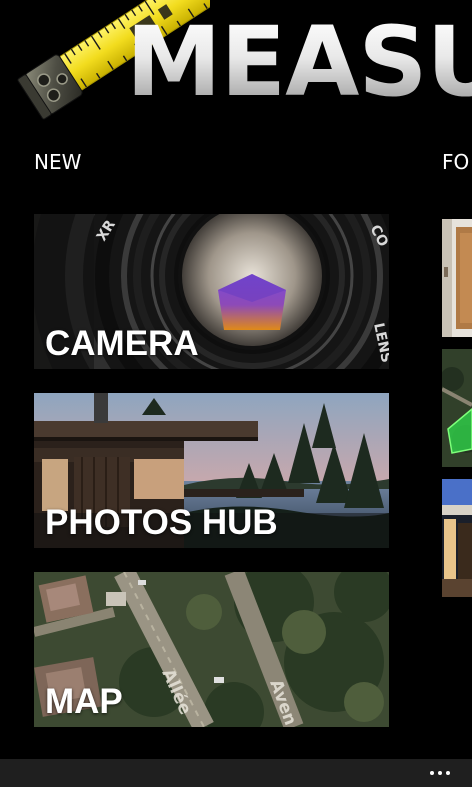 This screenshot has height=787, width=472. Describe the element at coordinates (211, 649) in the screenshot. I see `map-tile: Allée Aven MAP` at that location.